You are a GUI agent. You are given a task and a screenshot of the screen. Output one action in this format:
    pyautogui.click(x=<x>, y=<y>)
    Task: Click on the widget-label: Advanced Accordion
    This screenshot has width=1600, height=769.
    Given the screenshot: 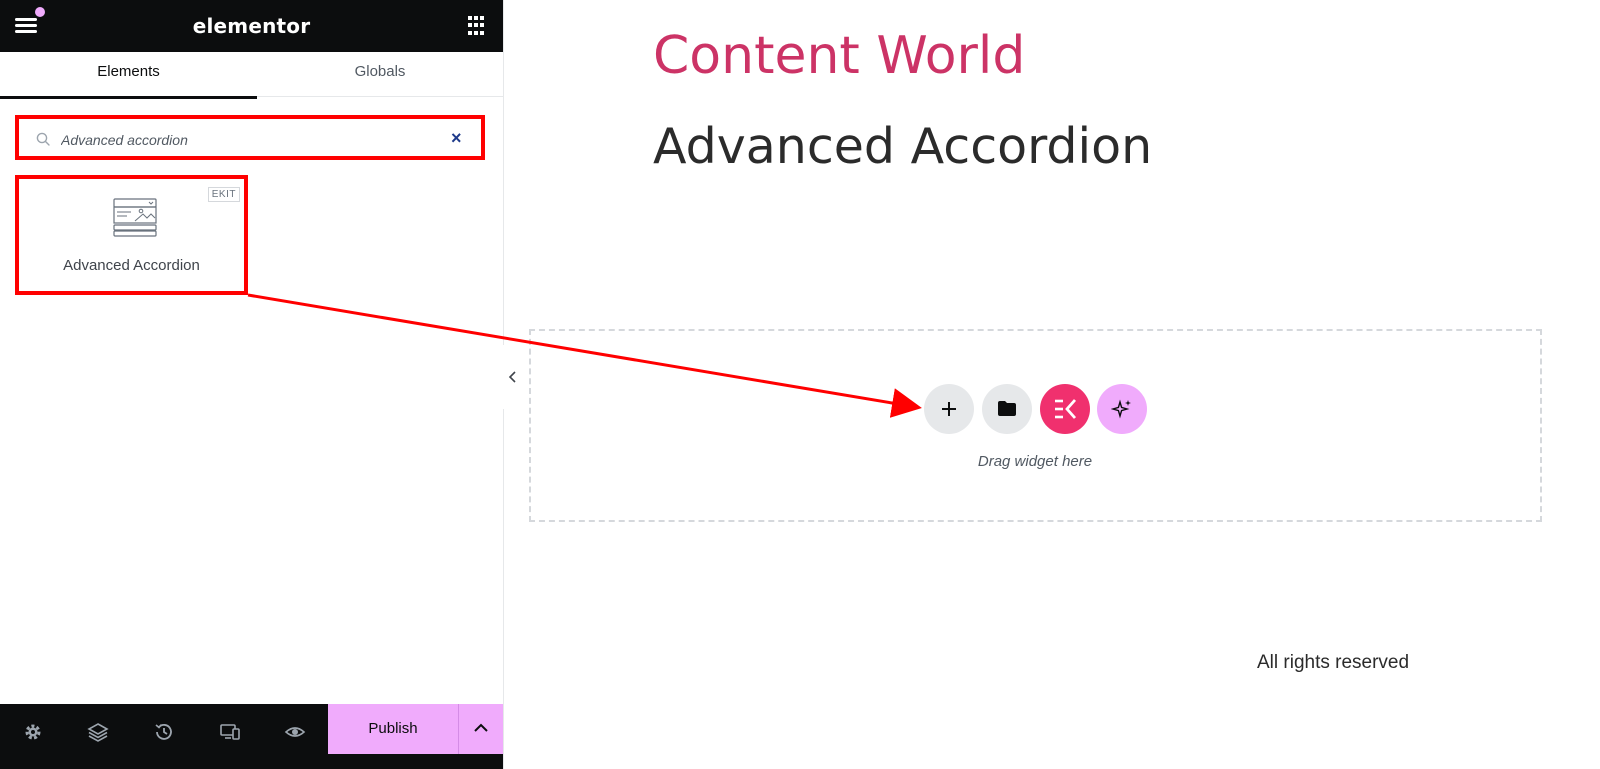 What is the action you would take?
    pyautogui.click(x=131, y=265)
    